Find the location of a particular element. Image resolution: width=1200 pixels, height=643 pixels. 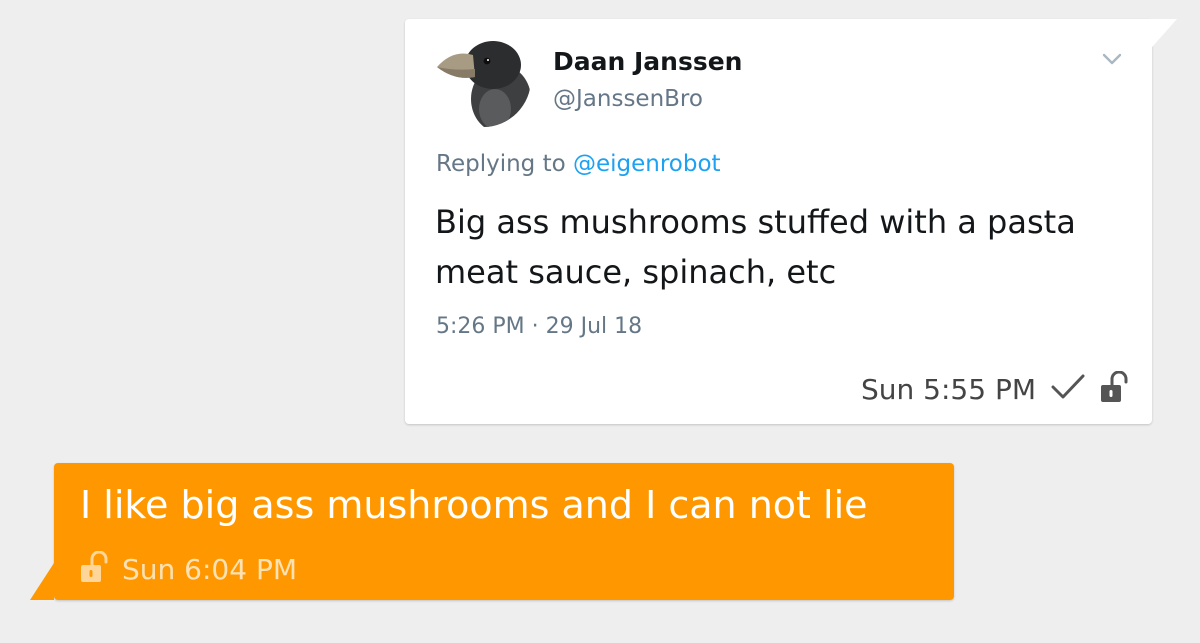

tweet-timestamp: 5:26 PM · 29 Jul 18 is located at coordinates (539, 326).